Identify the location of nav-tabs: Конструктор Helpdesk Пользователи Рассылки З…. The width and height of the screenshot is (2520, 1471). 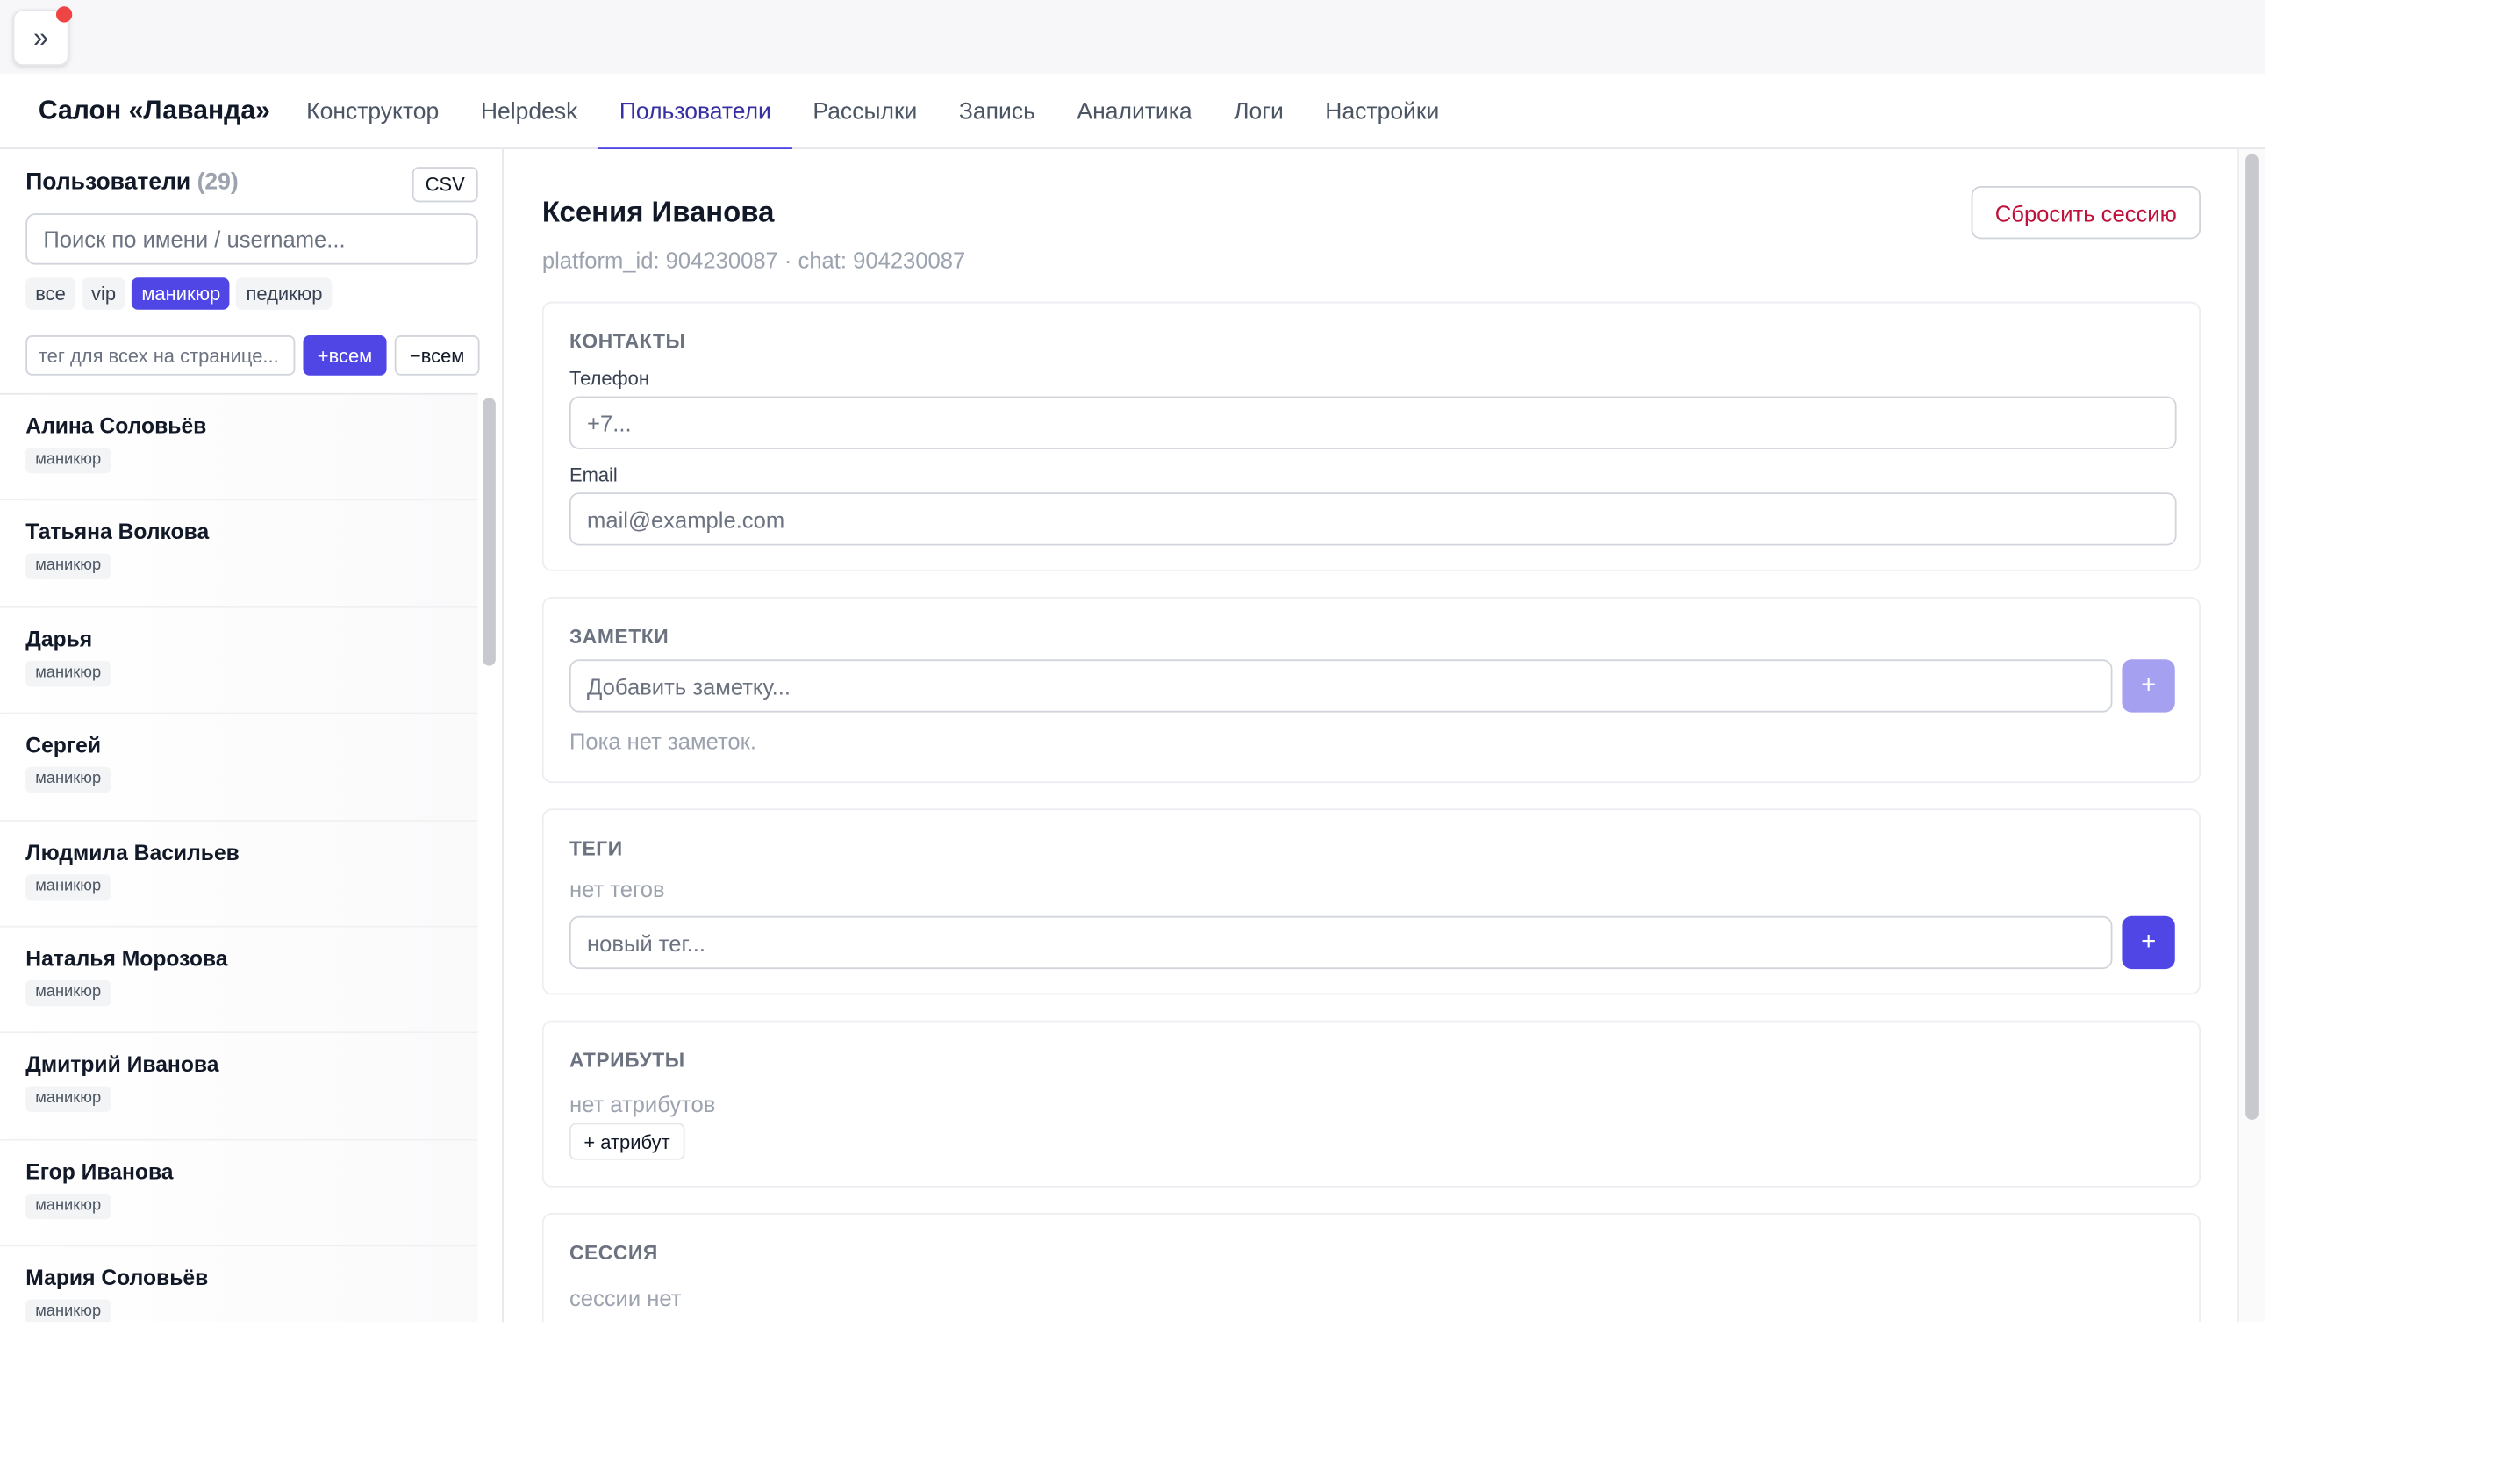
(873, 112).